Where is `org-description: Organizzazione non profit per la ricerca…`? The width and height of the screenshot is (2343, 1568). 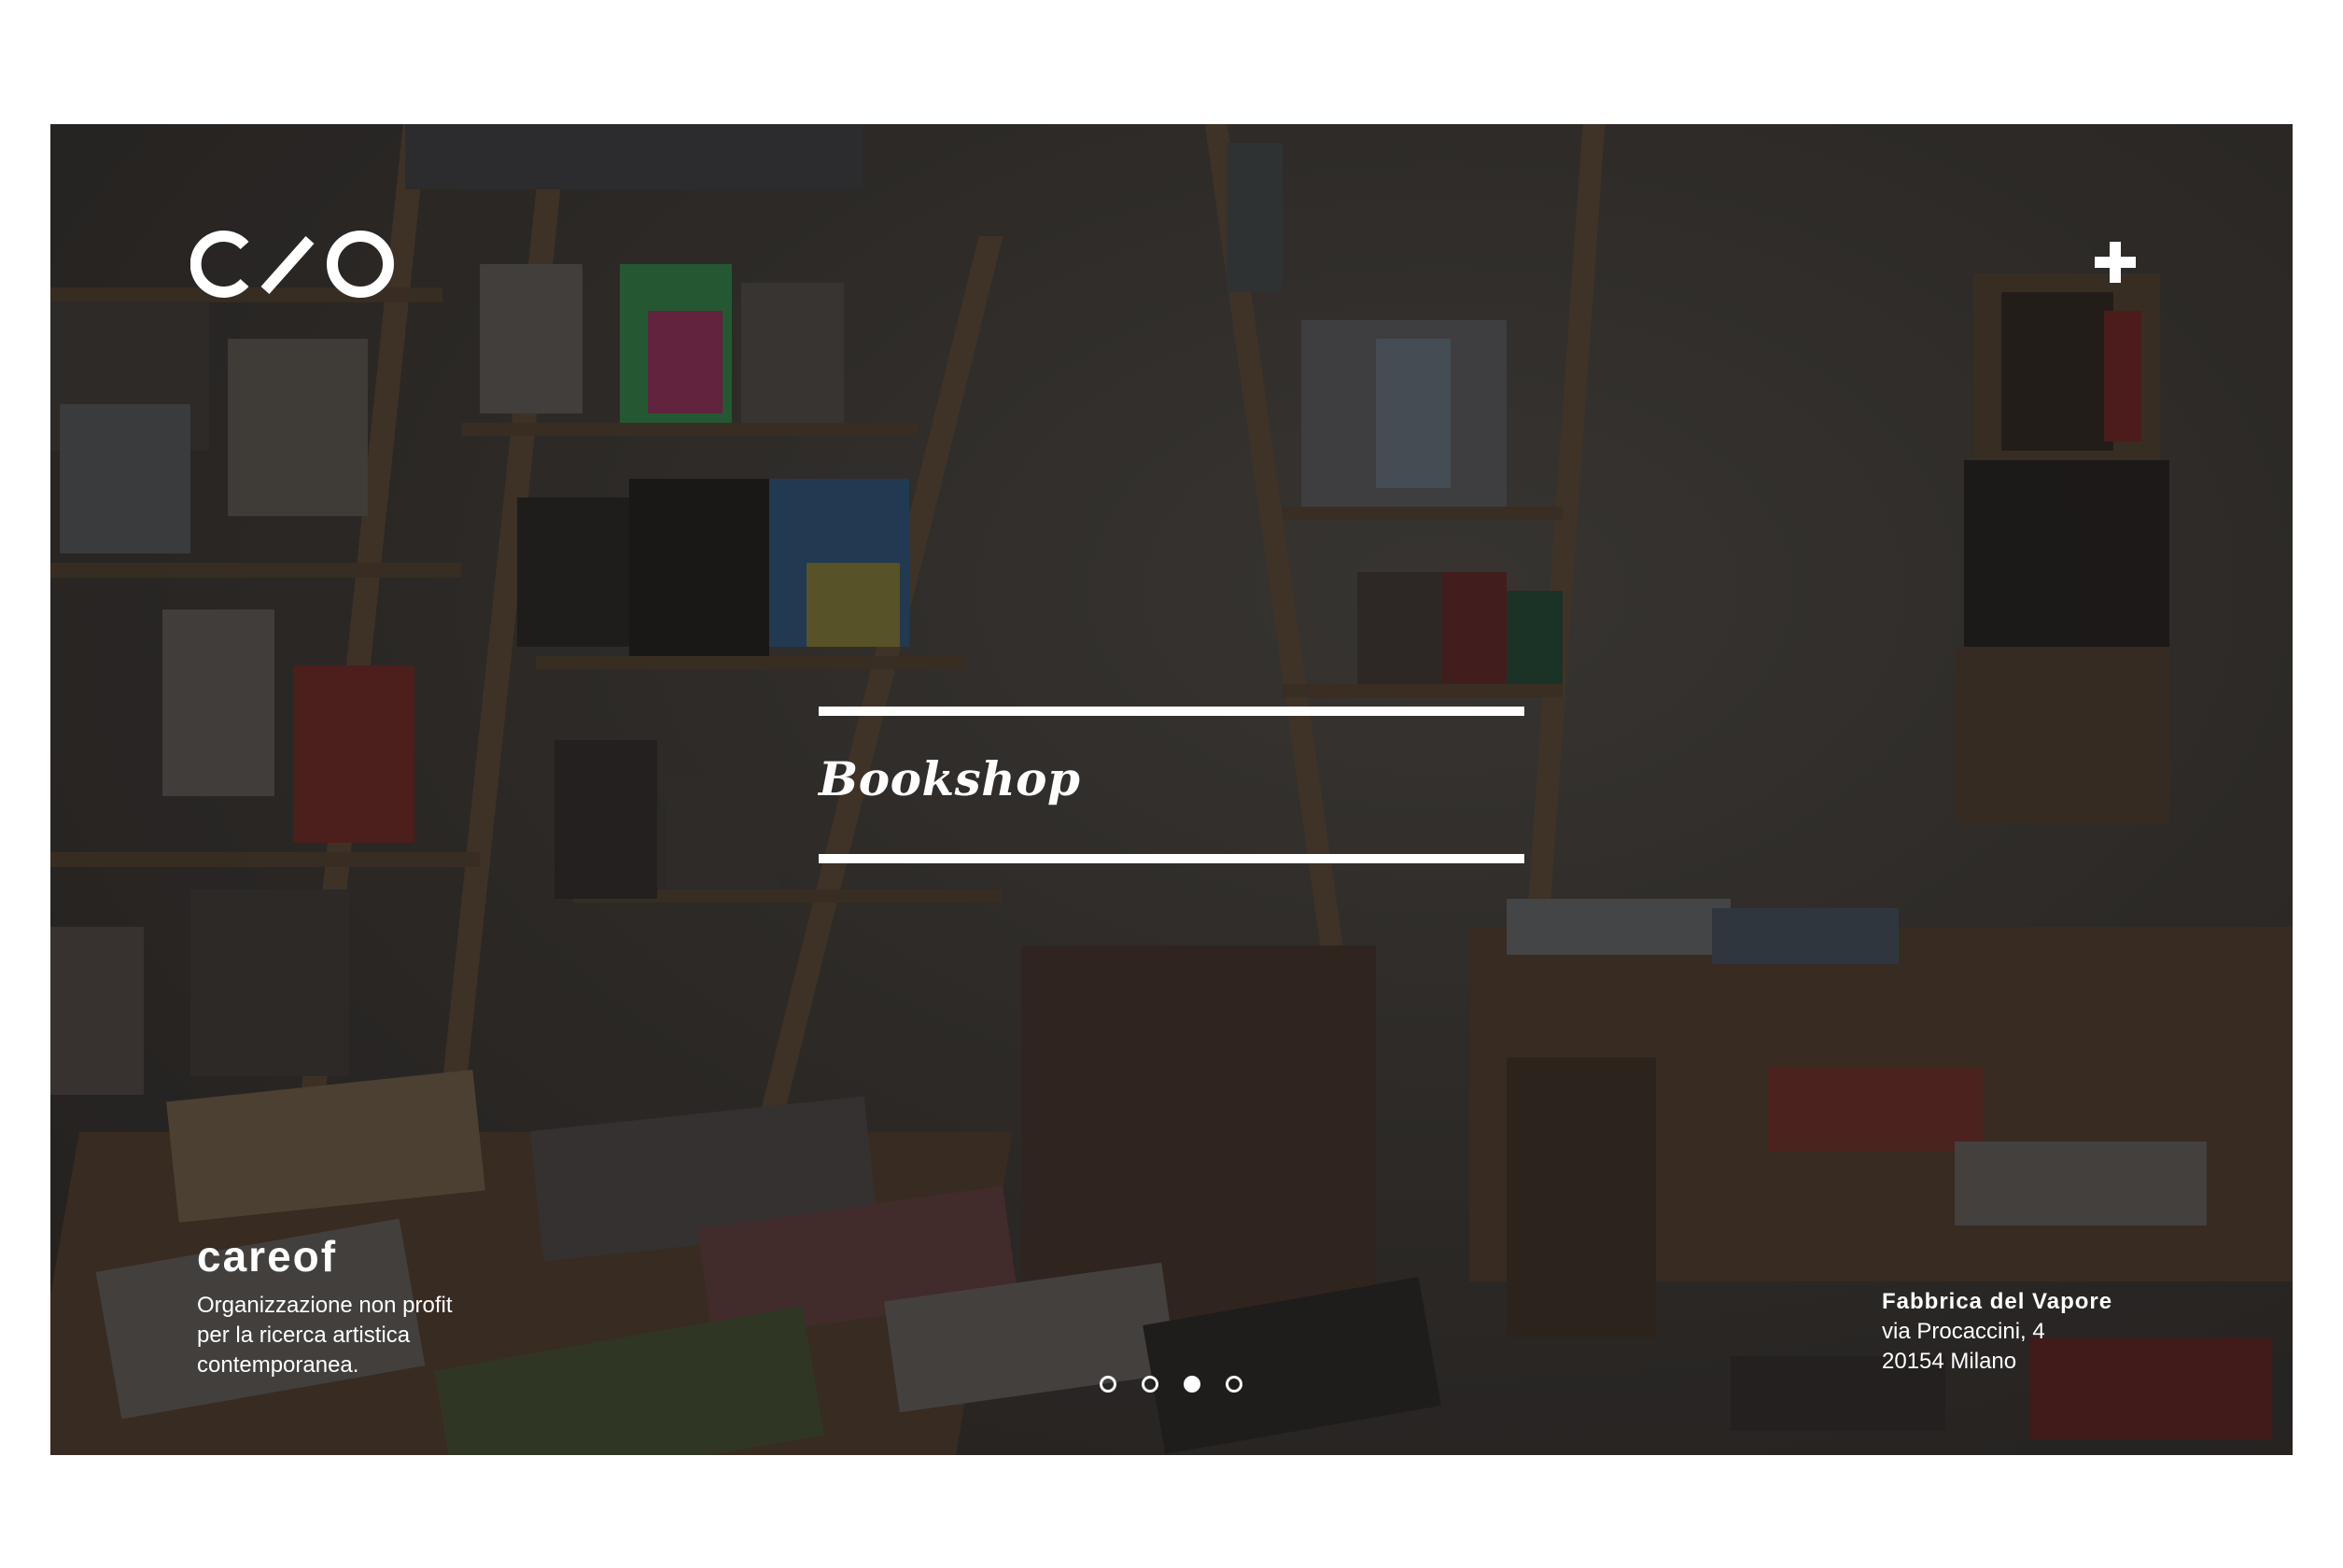 org-description: Organizzazione non profit per la ricerca… is located at coordinates (383, 1335).